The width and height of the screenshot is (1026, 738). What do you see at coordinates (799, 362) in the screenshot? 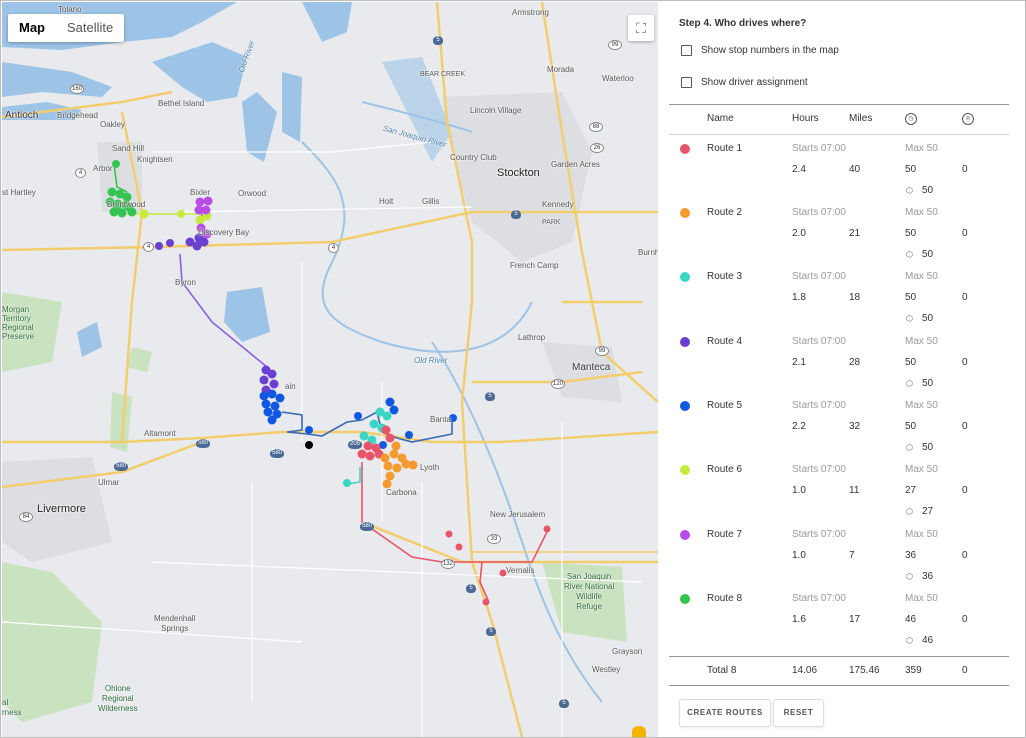
I see `route-hours: 2.1` at bounding box center [799, 362].